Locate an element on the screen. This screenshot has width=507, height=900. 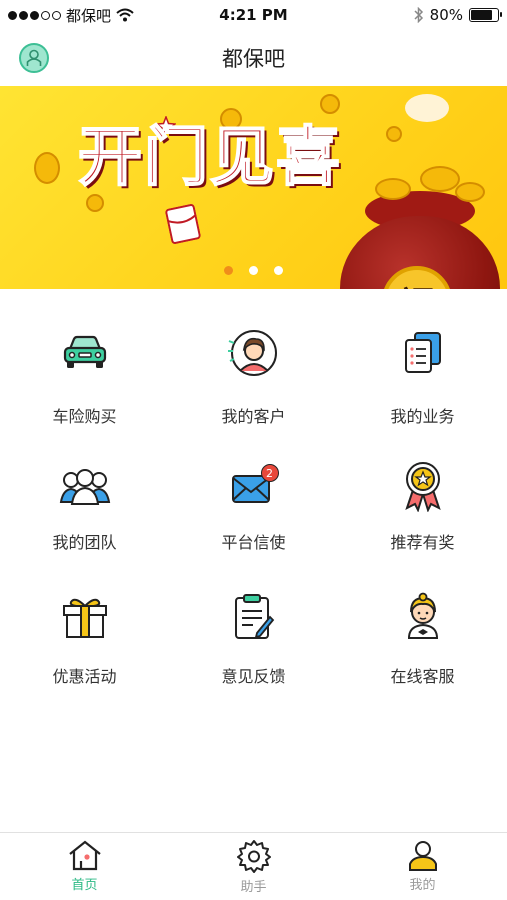
grid-item-my-business: 我的业务 is located at coordinates (422, 383).